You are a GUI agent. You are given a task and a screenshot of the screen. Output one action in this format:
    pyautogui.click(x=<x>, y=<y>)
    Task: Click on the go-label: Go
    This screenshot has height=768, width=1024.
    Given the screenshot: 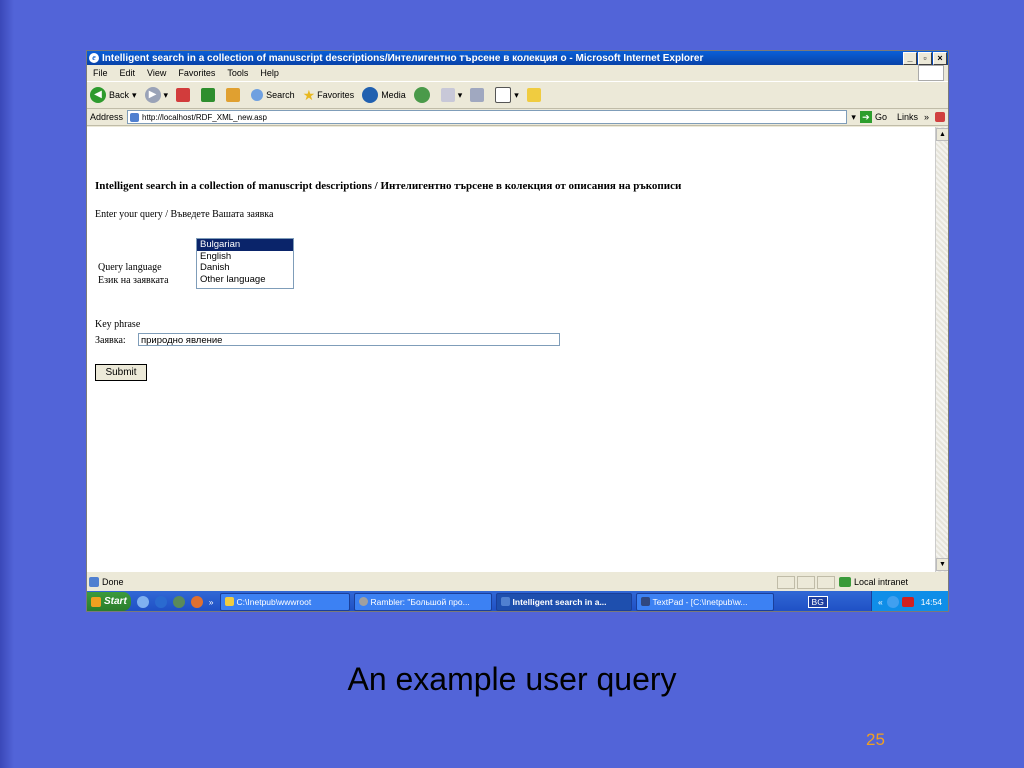 What is the action you would take?
    pyautogui.click(x=880, y=117)
    